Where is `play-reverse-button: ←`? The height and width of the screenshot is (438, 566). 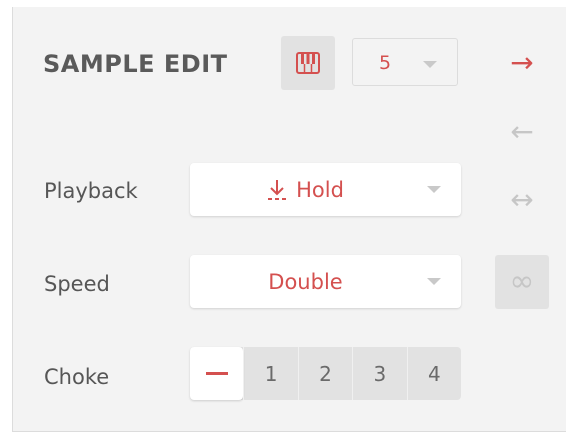 play-reverse-button: ← is located at coordinates (522, 132).